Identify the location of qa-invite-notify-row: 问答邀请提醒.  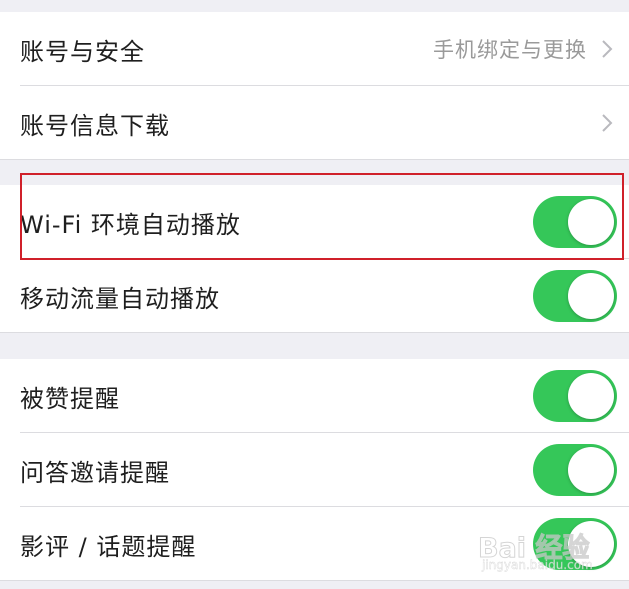
(314, 470).